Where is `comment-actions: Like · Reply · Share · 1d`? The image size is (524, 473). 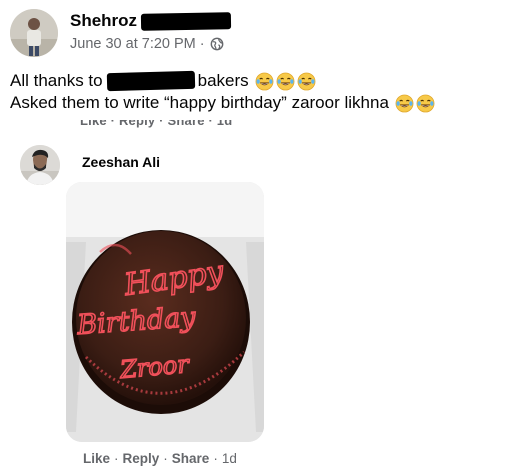 comment-actions: Like · Reply · Share · 1d is located at coordinates (160, 458).